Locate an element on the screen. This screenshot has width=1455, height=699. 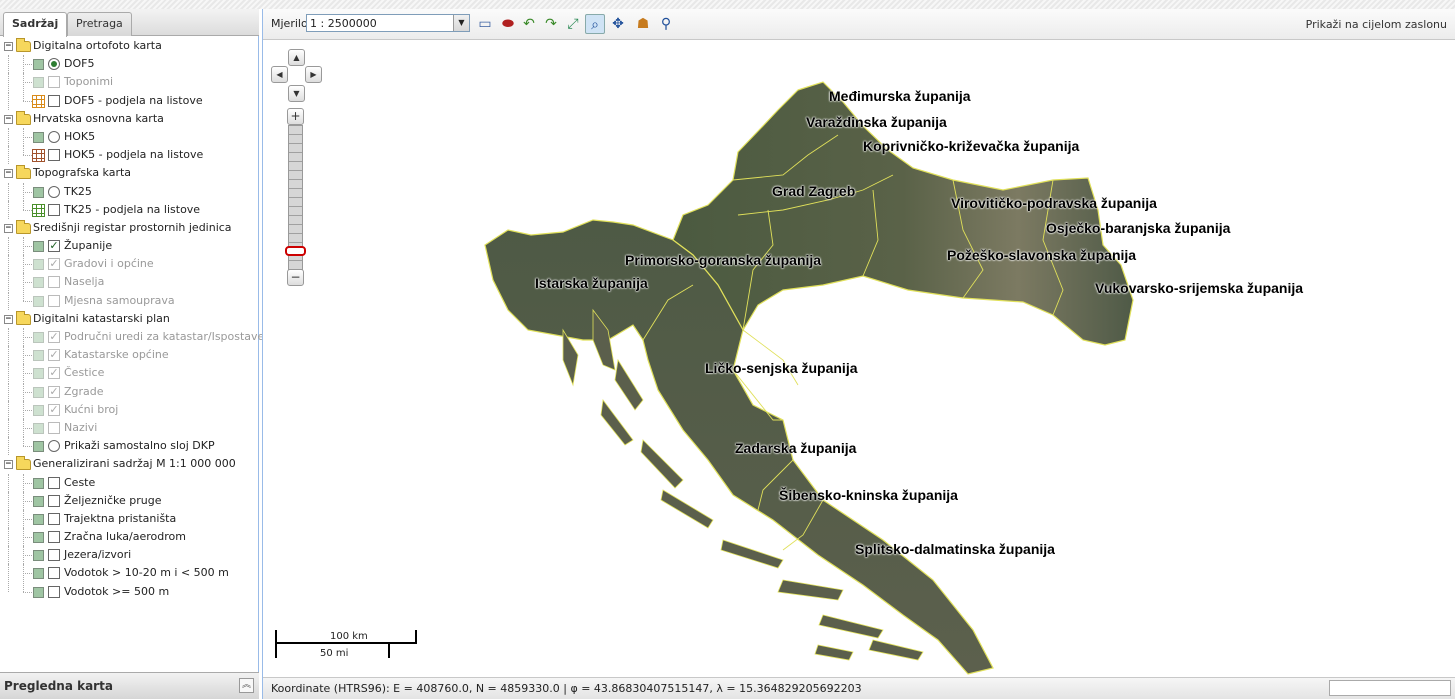
layer-item: Ceste is located at coordinates (129, 482).